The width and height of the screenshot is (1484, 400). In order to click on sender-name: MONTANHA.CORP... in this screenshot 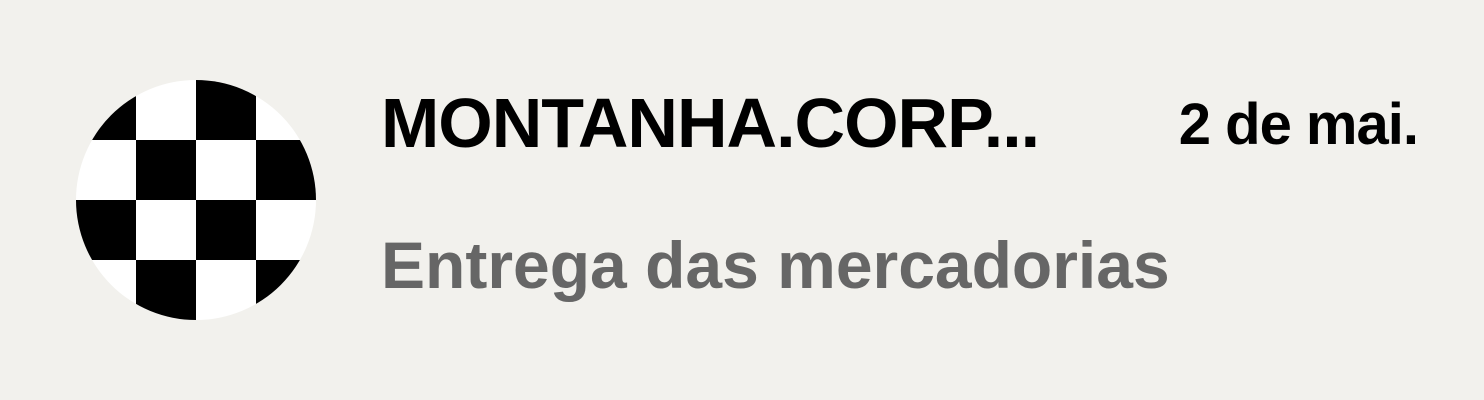, I will do `click(710, 123)`.